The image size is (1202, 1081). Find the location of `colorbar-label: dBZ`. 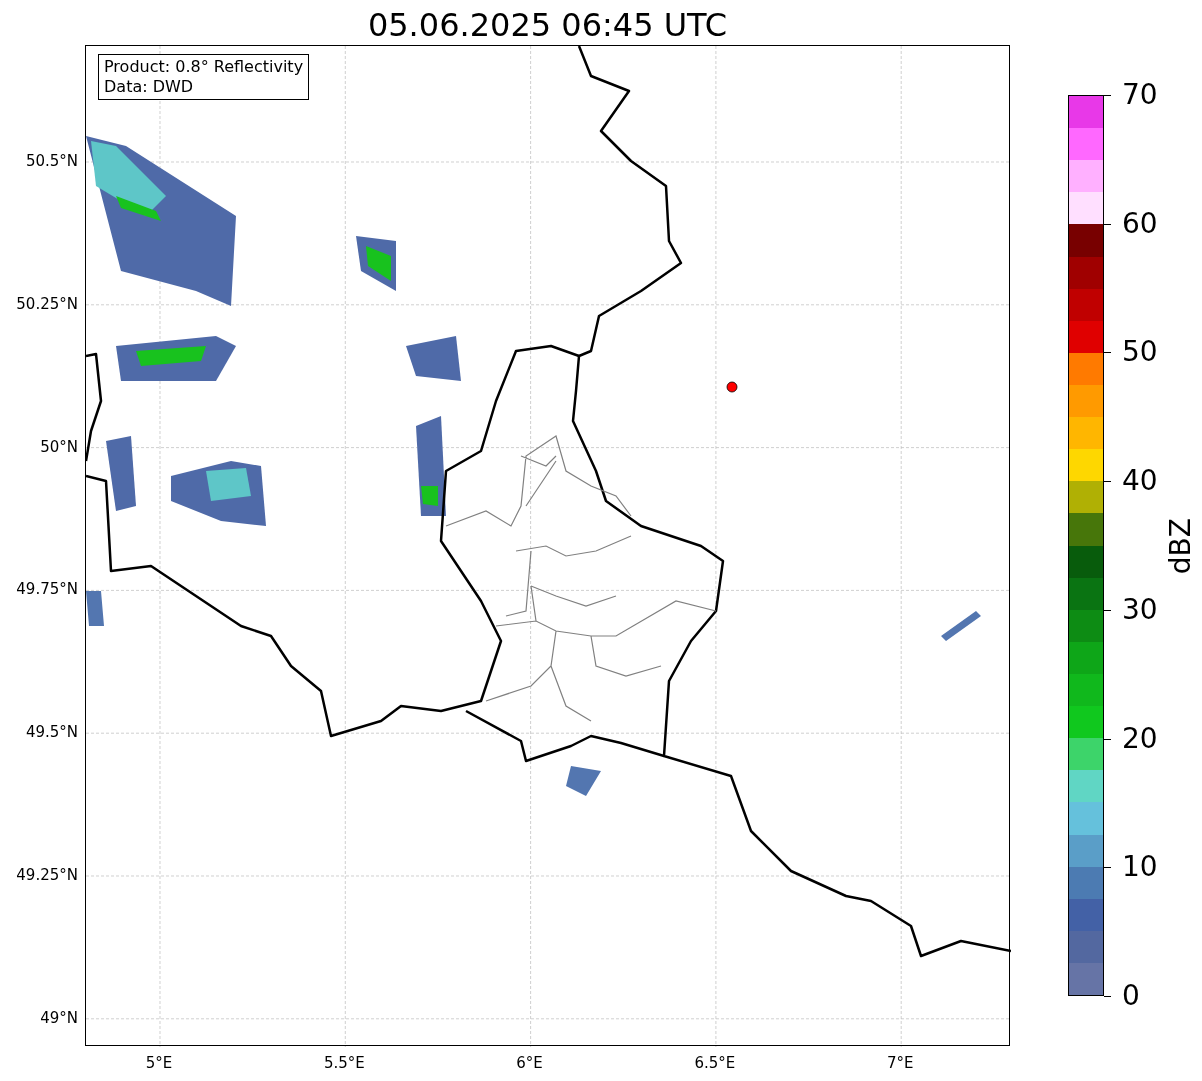

colorbar-label: dBZ is located at coordinates (1181, 546).